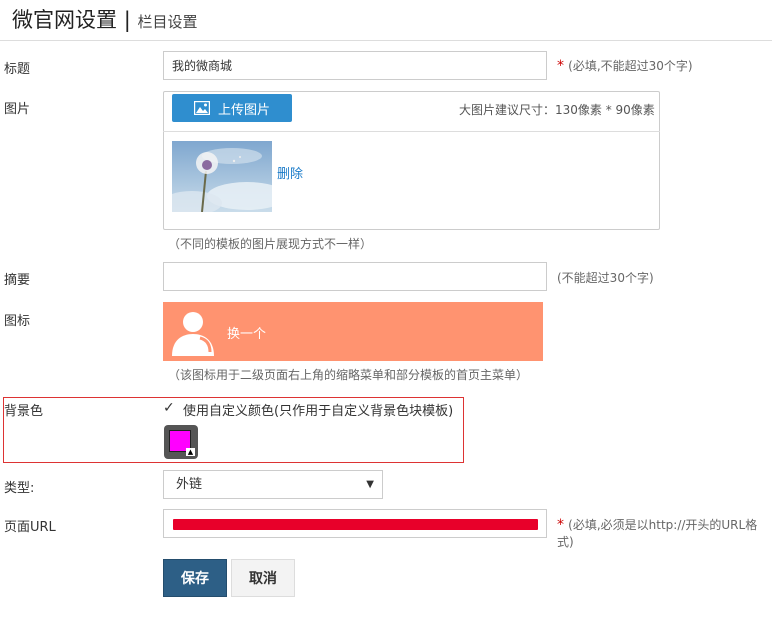 The width and height of the screenshot is (772, 617). Describe the element at coordinates (189, 484) in the screenshot. I see `type-selected-value: 外链` at that location.